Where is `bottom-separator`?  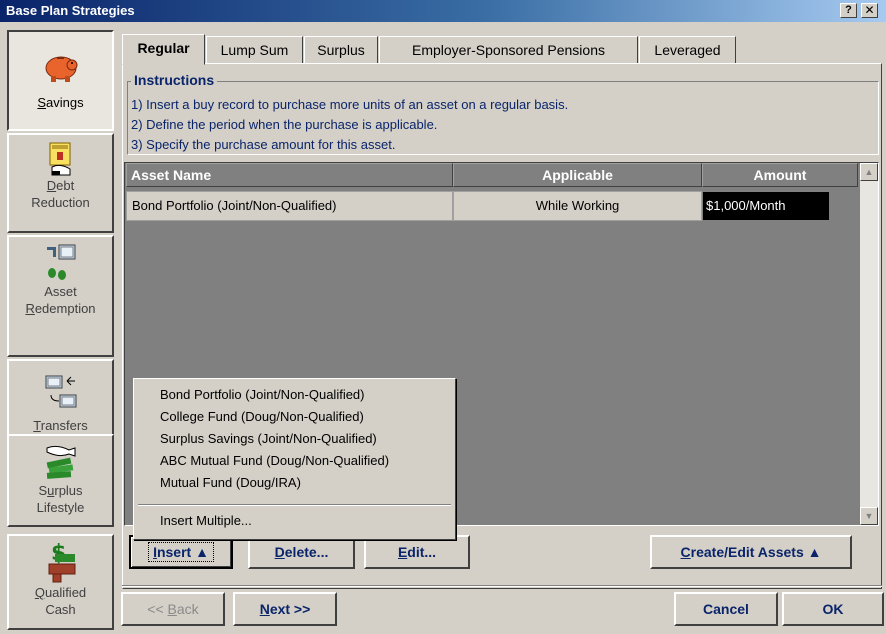 bottom-separator is located at coordinates (502, 586).